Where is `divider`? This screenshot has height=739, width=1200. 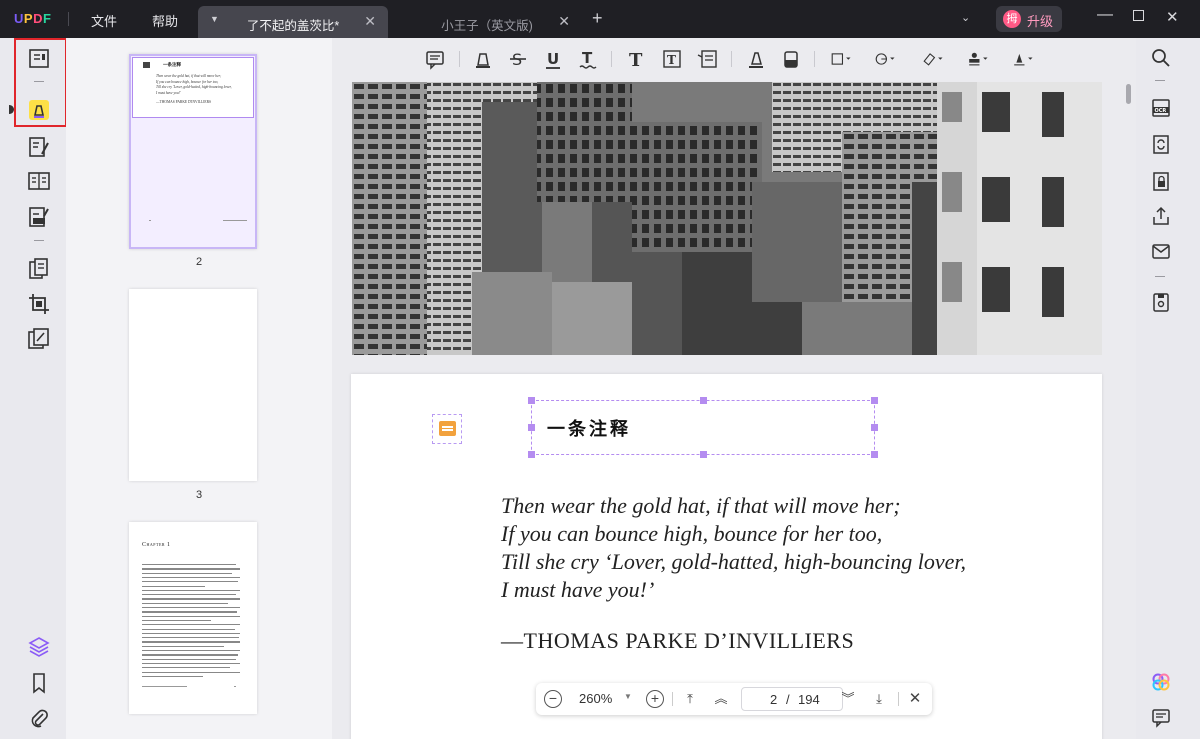
divider is located at coordinates (39, 81).